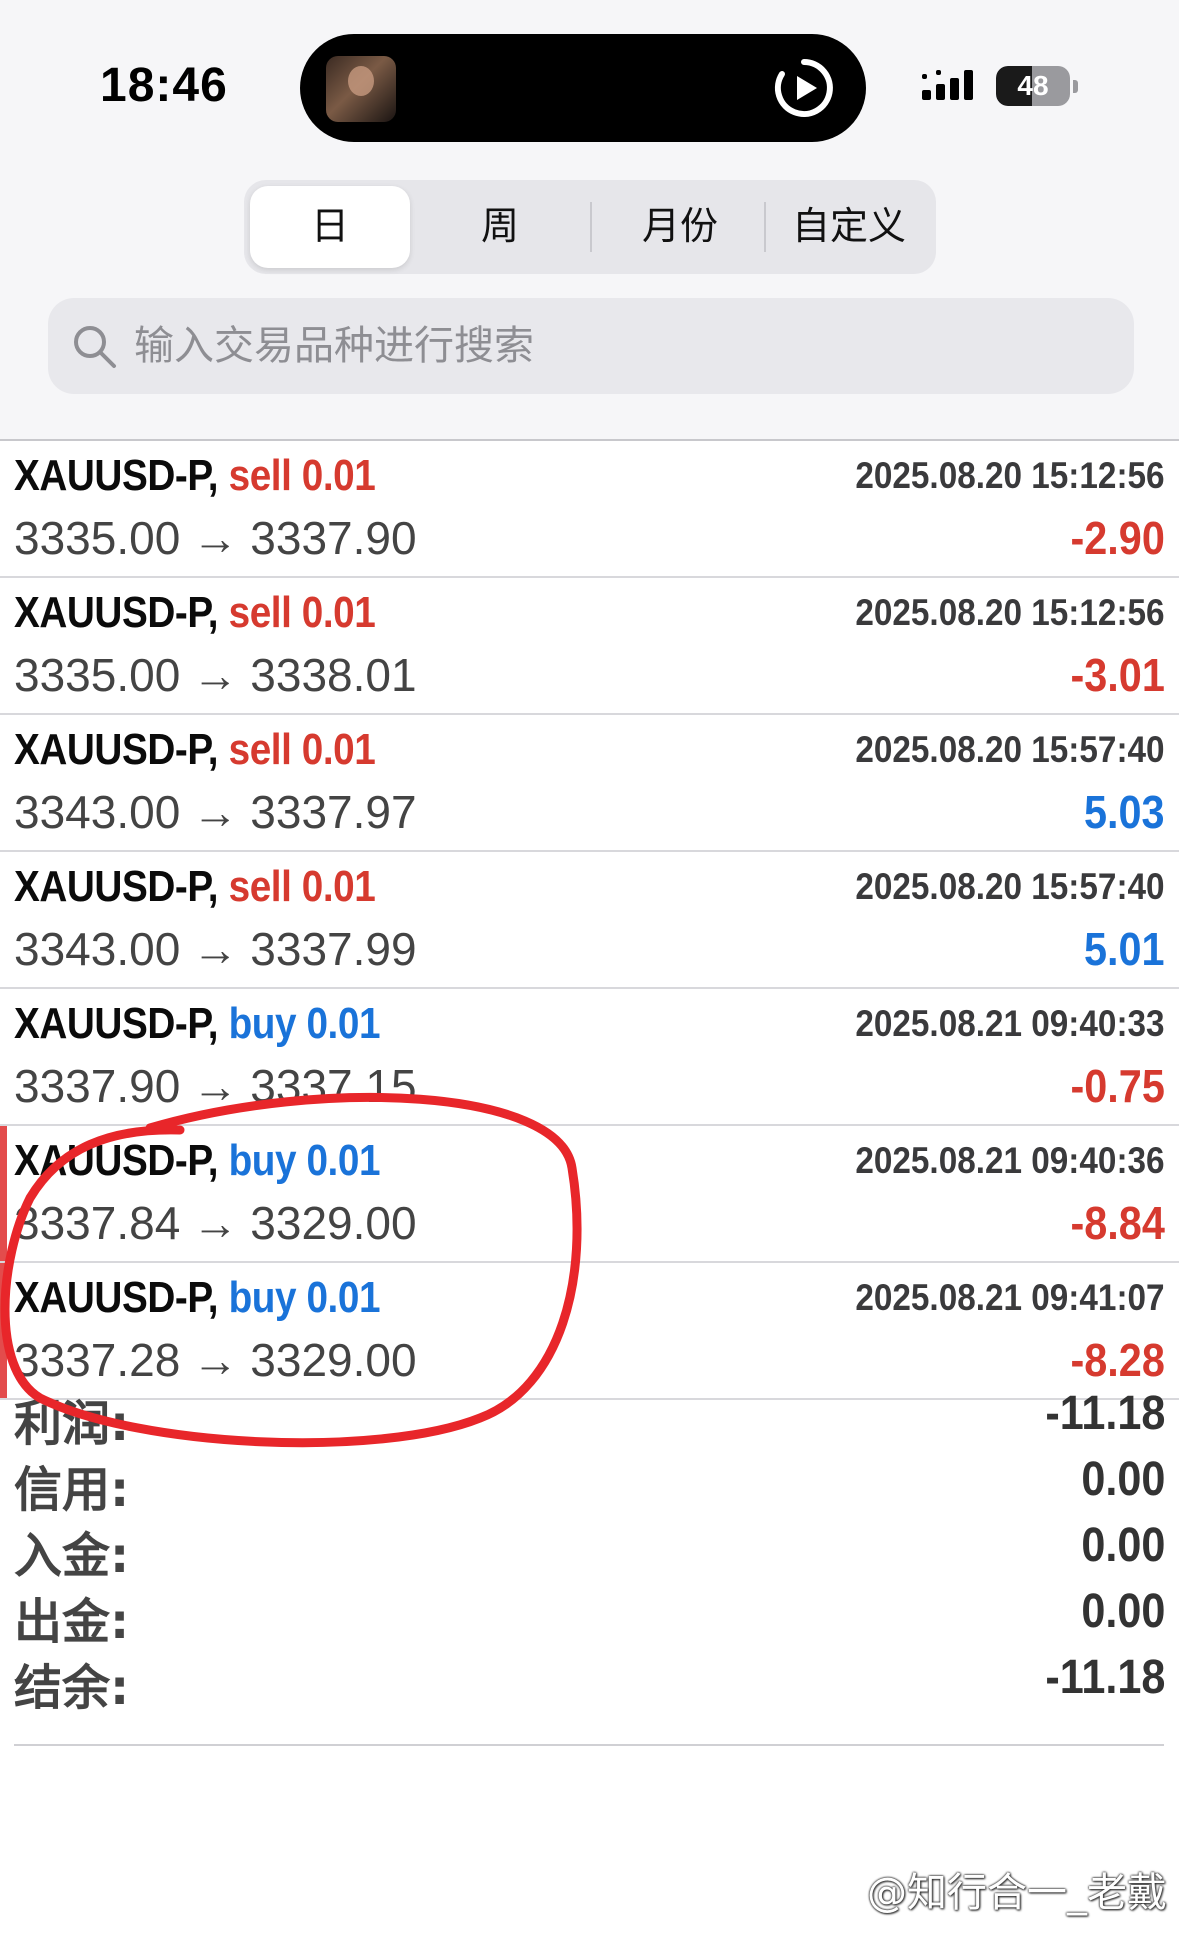 This screenshot has height=1953, width=1179. I want to click on close-price: 3337.99, so click(333, 949).